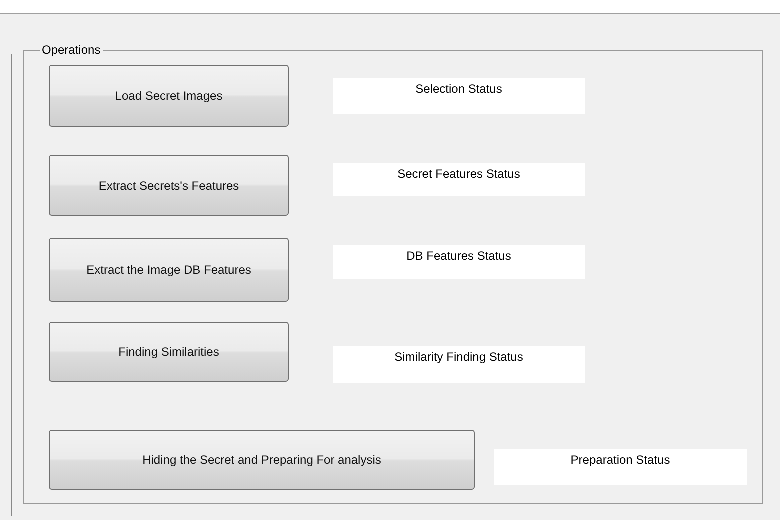 Image resolution: width=780 pixels, height=520 pixels. Describe the element at coordinates (169, 185) in the screenshot. I see `action-button: Extract Secrets's Features` at that location.